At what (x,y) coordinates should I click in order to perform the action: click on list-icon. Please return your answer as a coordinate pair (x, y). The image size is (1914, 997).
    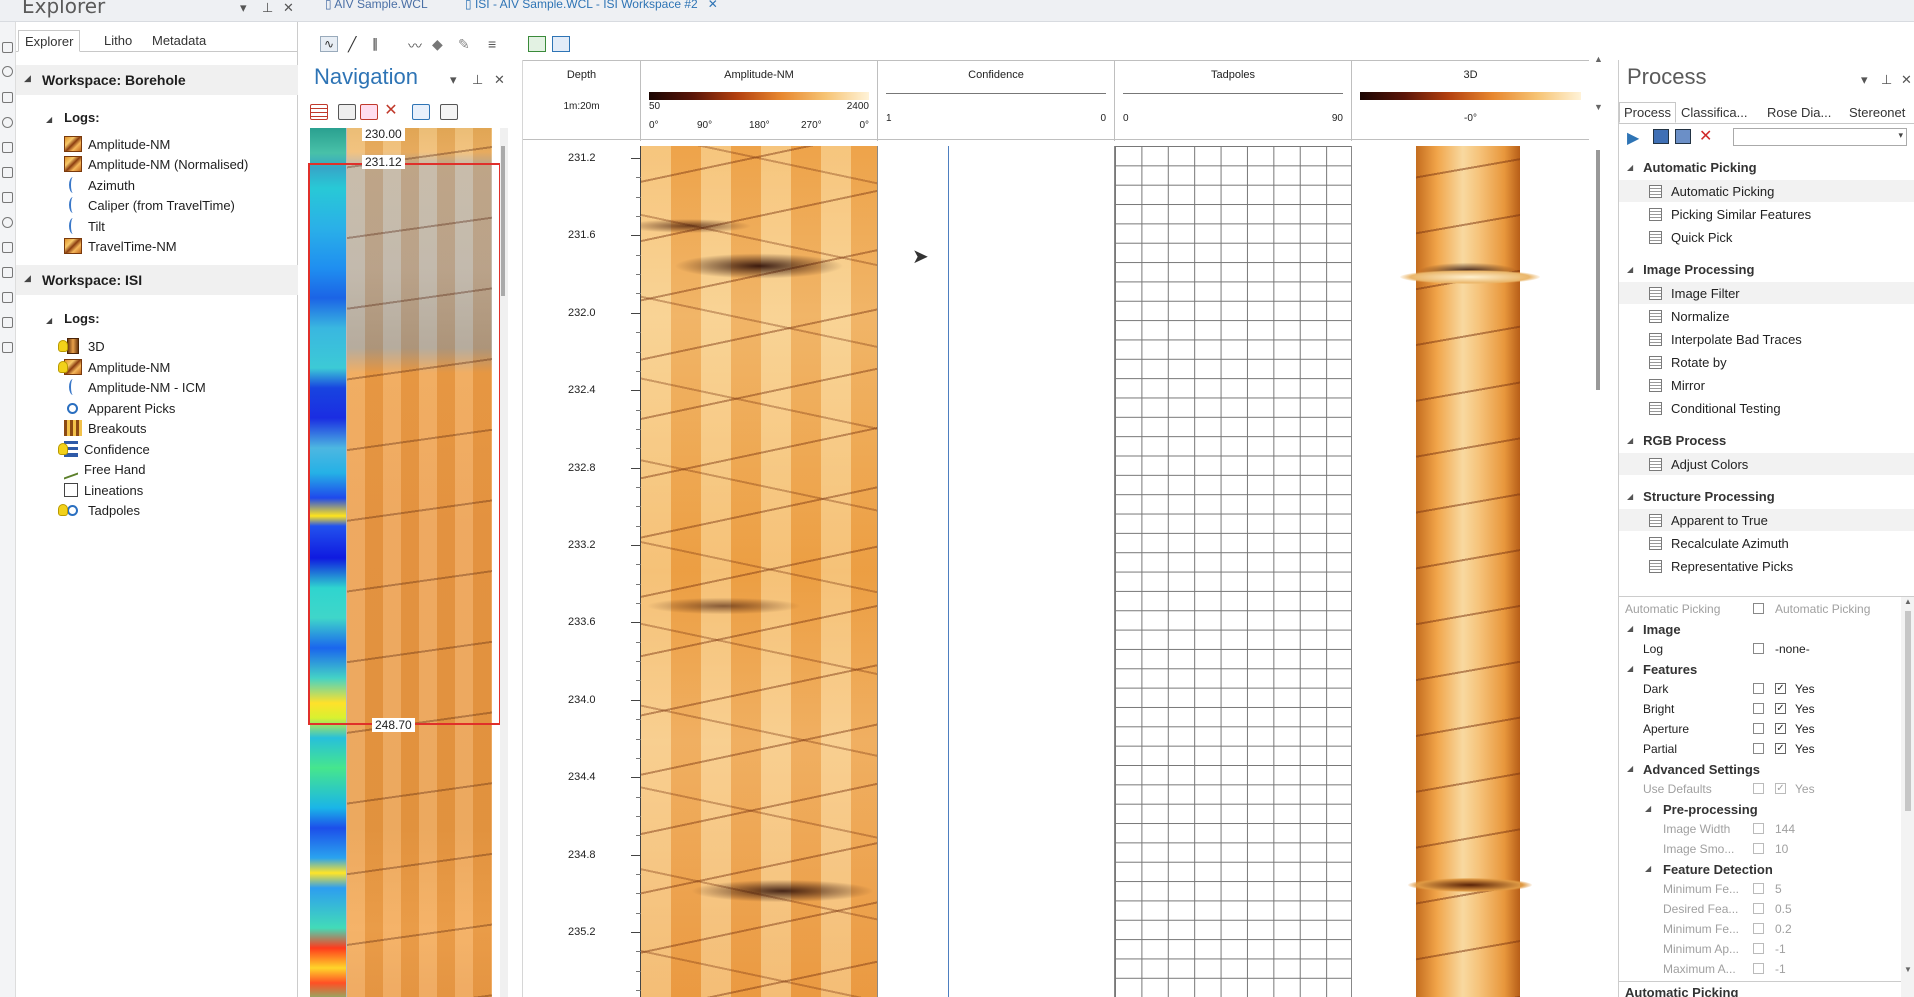
    Looking at the image, I should click on (319, 112).